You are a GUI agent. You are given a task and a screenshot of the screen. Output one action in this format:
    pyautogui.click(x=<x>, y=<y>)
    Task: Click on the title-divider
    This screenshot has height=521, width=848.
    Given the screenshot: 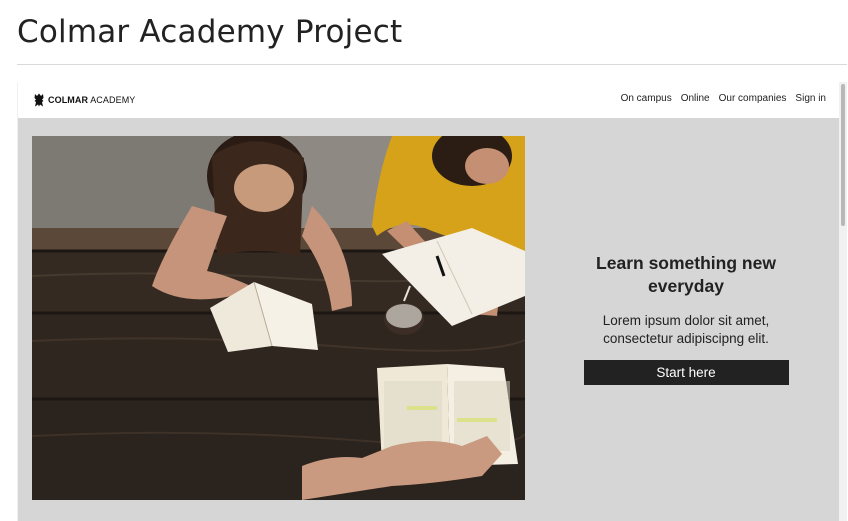 What is the action you would take?
    pyautogui.click(x=432, y=64)
    